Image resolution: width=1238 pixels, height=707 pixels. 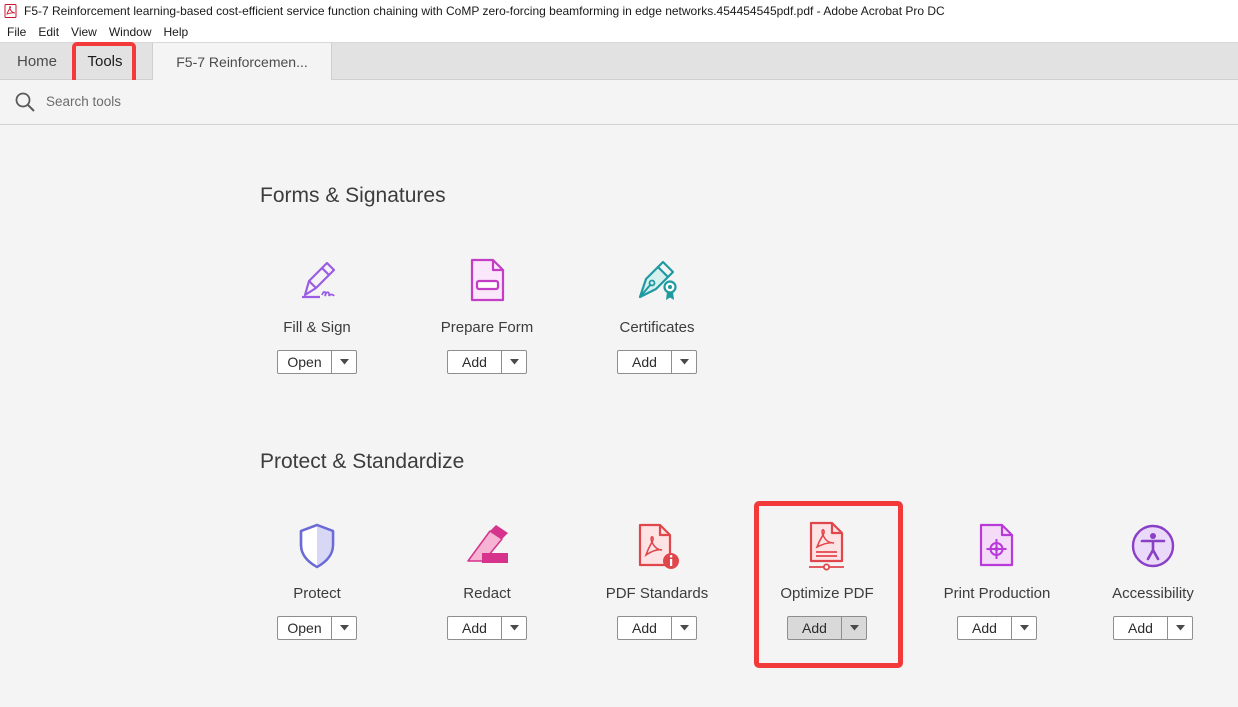 What do you see at coordinates (25, 102) in the screenshot?
I see `search-icon` at bounding box center [25, 102].